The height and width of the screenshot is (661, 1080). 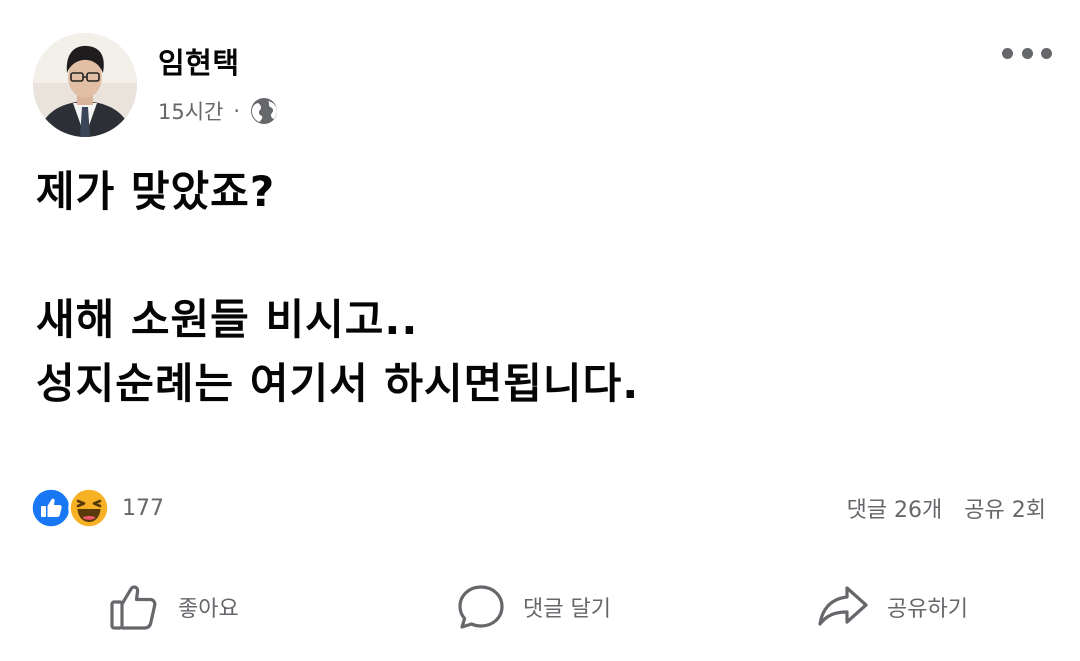 What do you see at coordinates (895, 508) in the screenshot?
I see `comment-count: 댓글 26개` at bounding box center [895, 508].